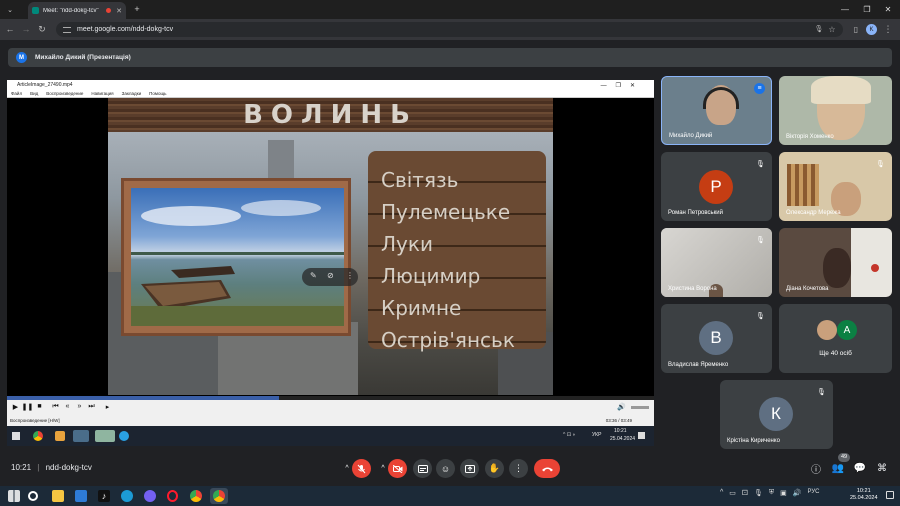 The height and width of the screenshot is (506, 900). What do you see at coordinates (871, 29) in the screenshot?
I see `profile-avatar: K` at bounding box center [871, 29].